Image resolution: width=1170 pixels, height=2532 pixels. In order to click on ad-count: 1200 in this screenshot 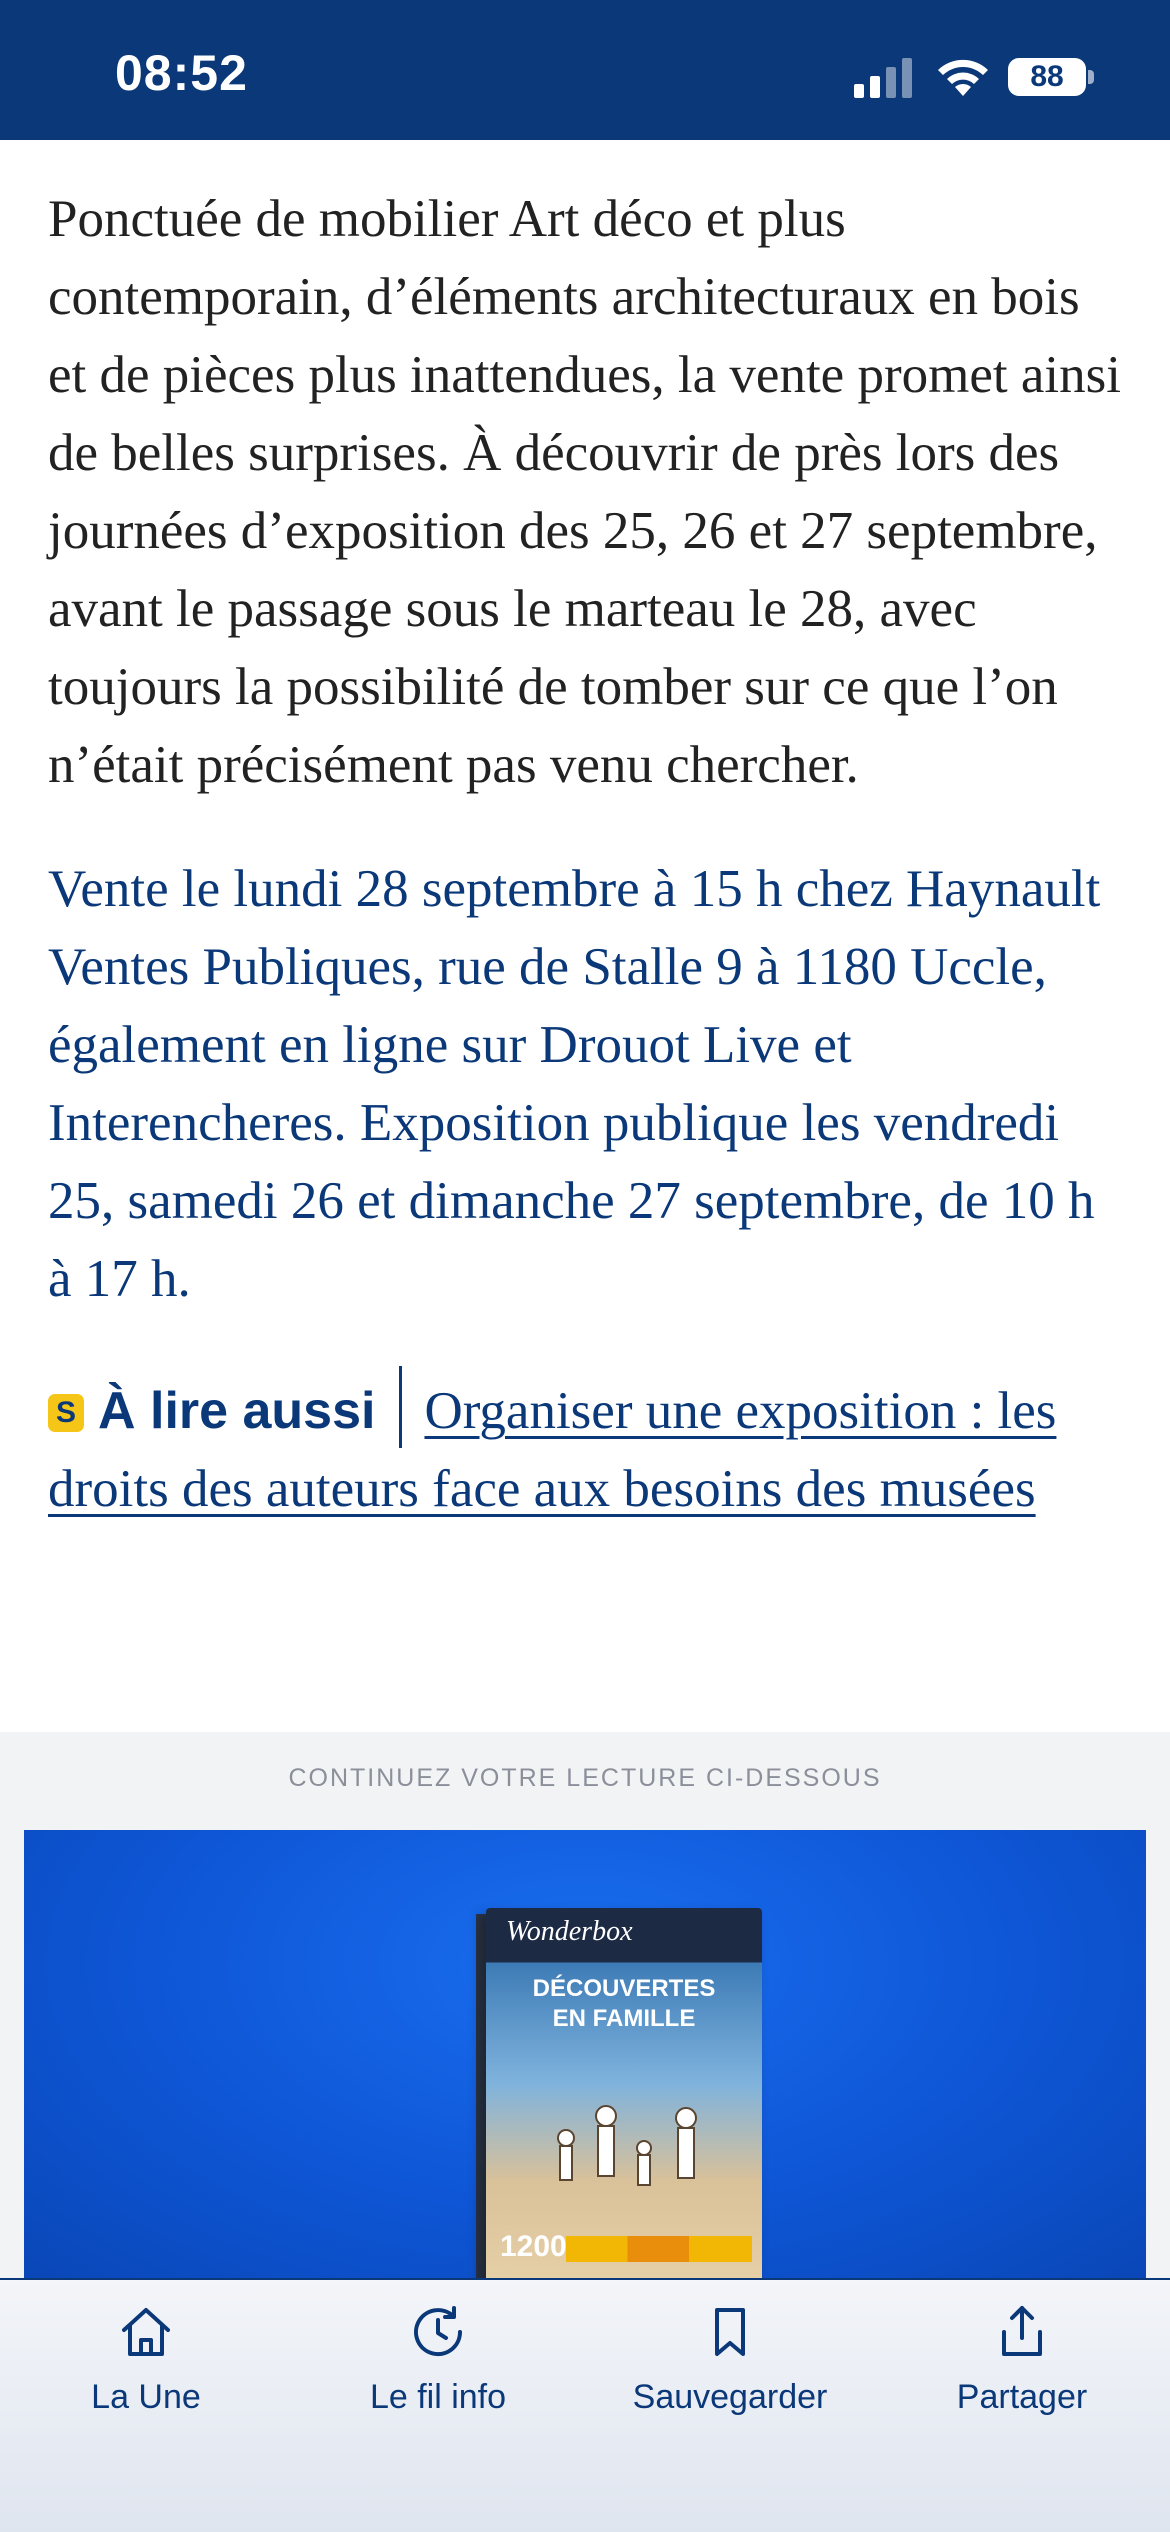, I will do `click(533, 2246)`.